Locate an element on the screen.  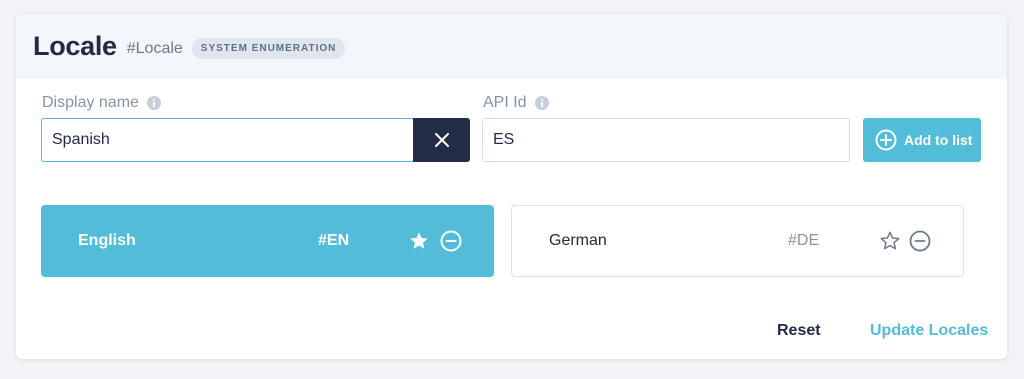
reset-button: Reset is located at coordinates (799, 331).